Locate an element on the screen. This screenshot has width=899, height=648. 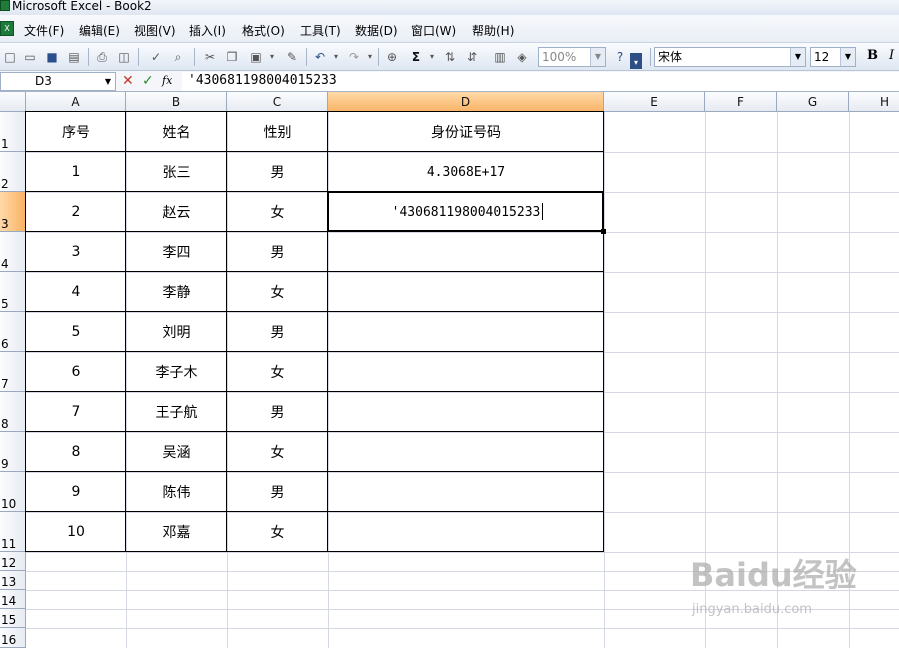
fill-handle is located at coordinates (603, 231).